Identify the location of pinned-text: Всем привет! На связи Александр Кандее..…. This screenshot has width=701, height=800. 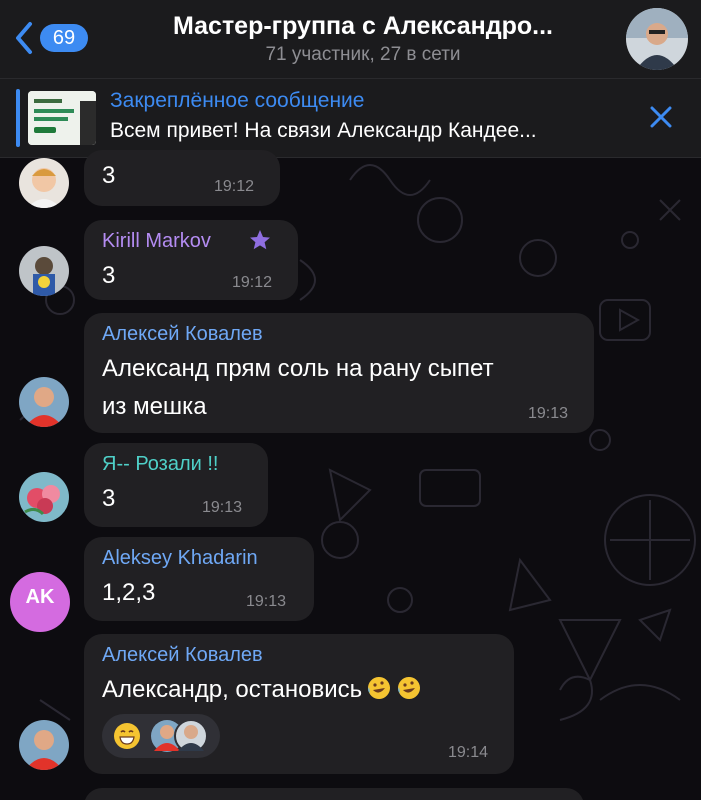
(323, 130).